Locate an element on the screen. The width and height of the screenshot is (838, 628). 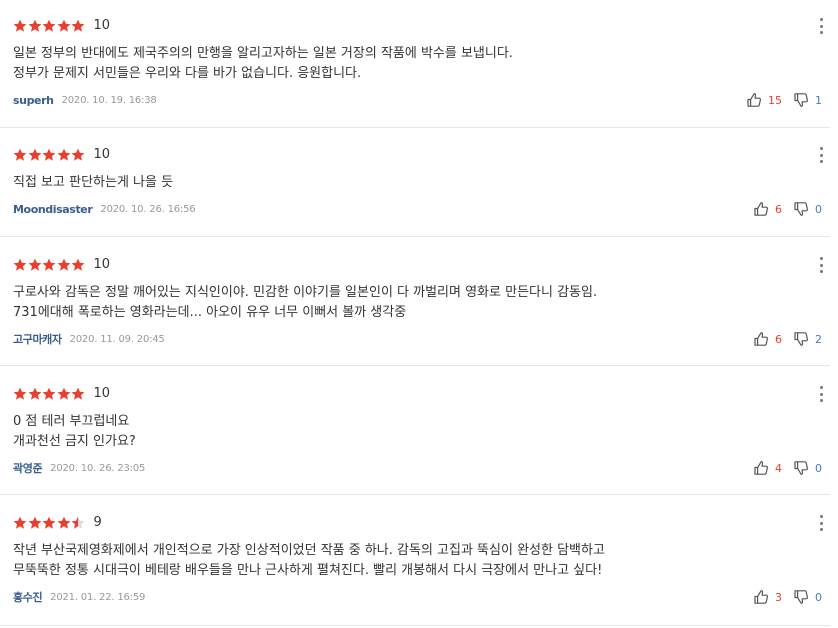
author-name: Moondisaster is located at coordinates (53, 209).